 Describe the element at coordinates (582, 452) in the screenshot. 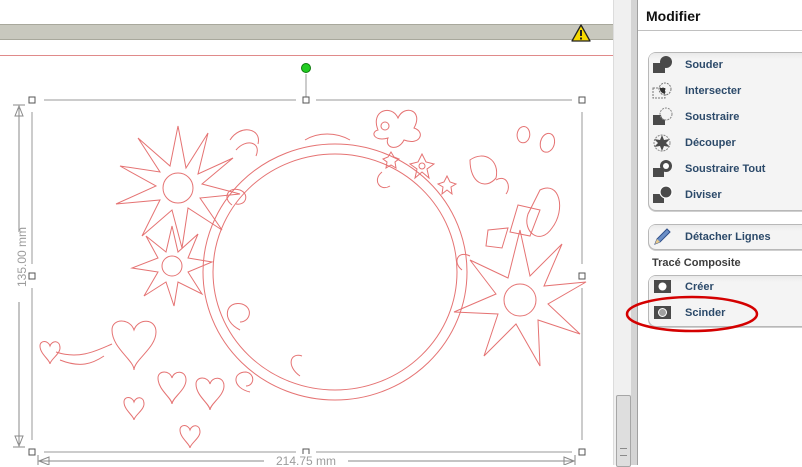

I see `resize-handle-bottom-right` at that location.